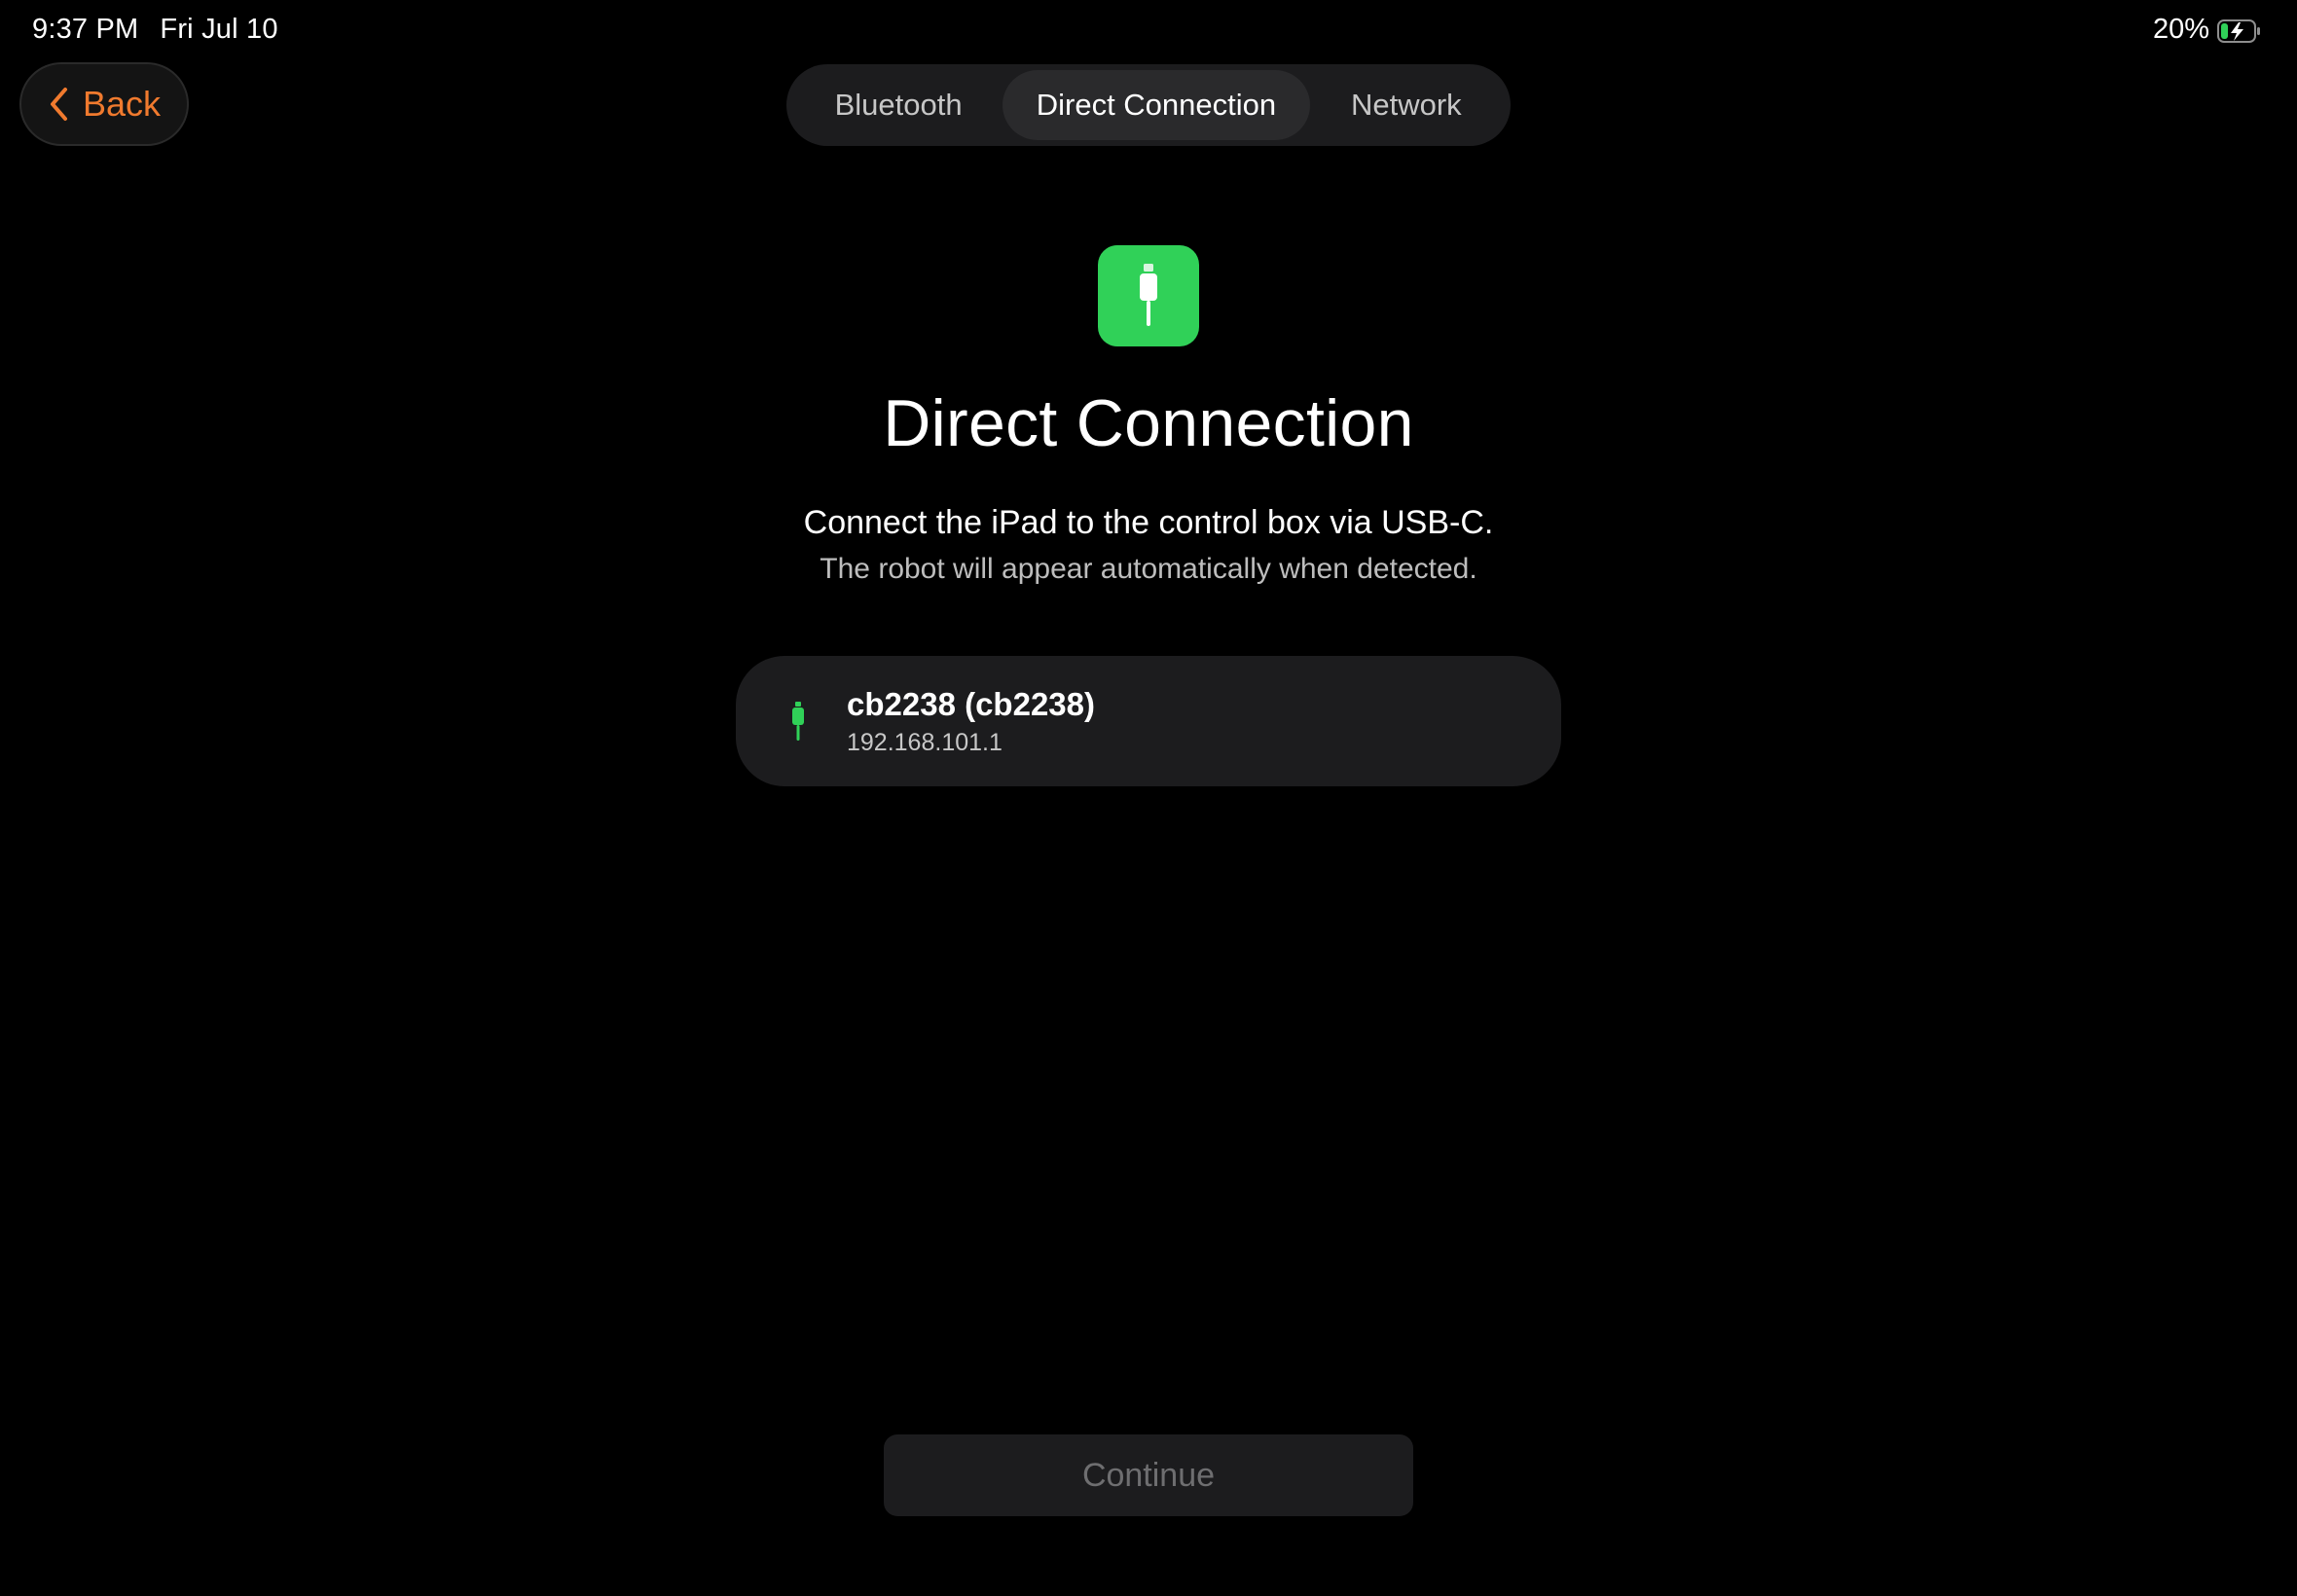 This screenshot has width=2297, height=1596. Describe the element at coordinates (2239, 31) in the screenshot. I see `battery-charging-icon` at that location.